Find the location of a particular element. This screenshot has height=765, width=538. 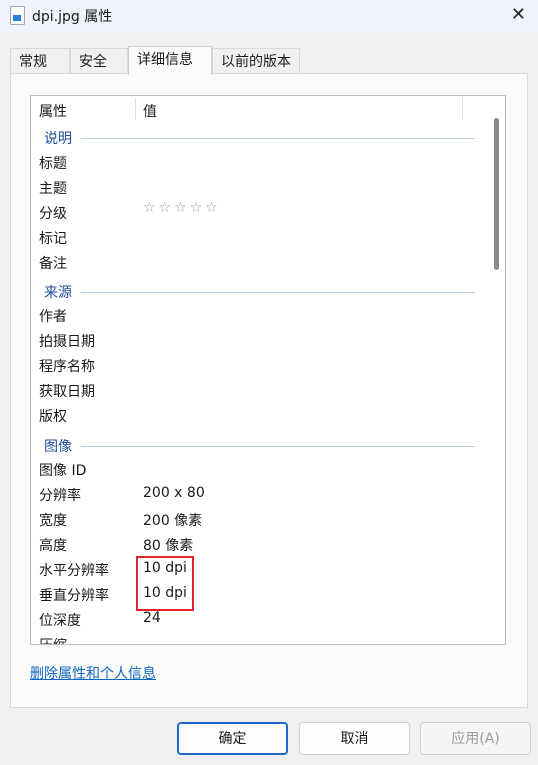

group-image: 图像 is located at coordinates (261, 446).